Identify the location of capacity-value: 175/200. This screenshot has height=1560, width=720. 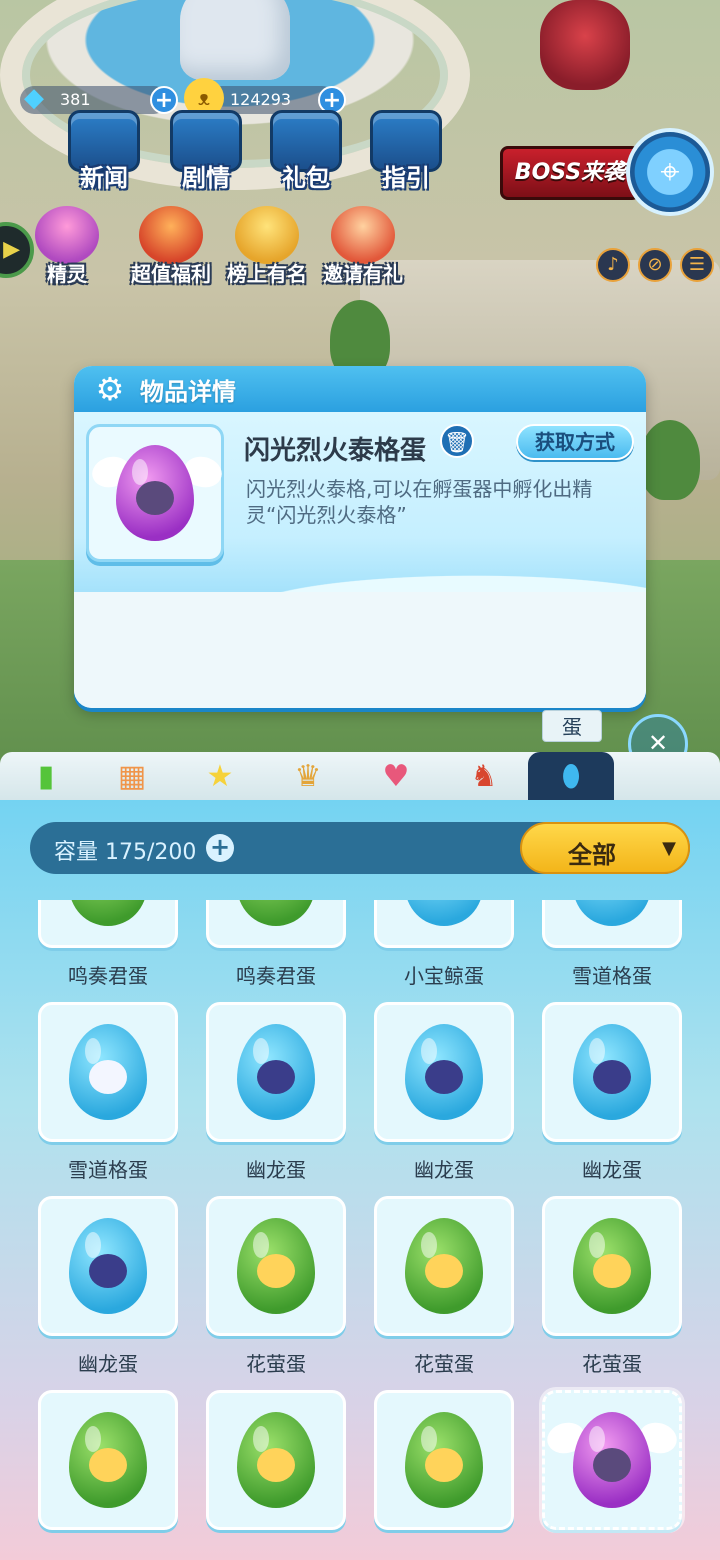
(151, 852).